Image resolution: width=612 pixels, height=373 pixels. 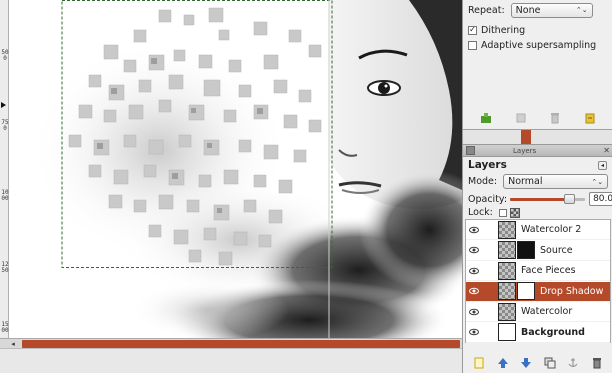 I want to click on lock-label: Lock:, so click(x=480, y=212).